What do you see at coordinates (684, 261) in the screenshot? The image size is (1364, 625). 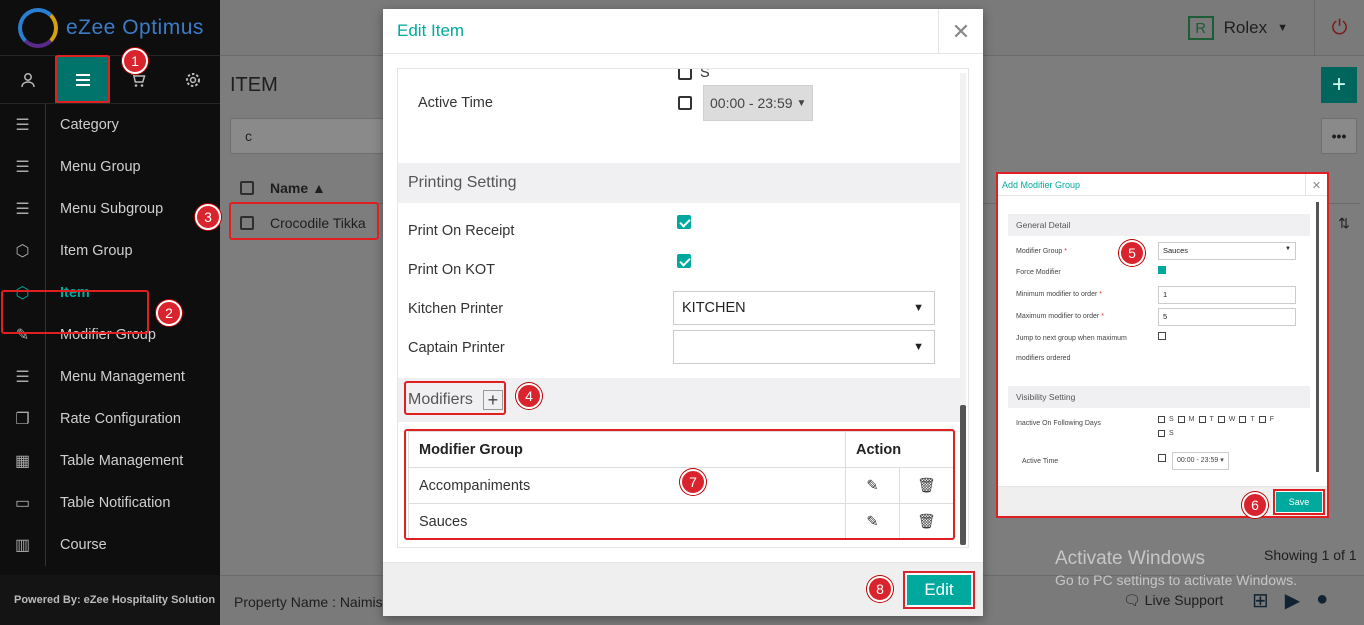 I see `print-on-kot-checkbox` at bounding box center [684, 261].